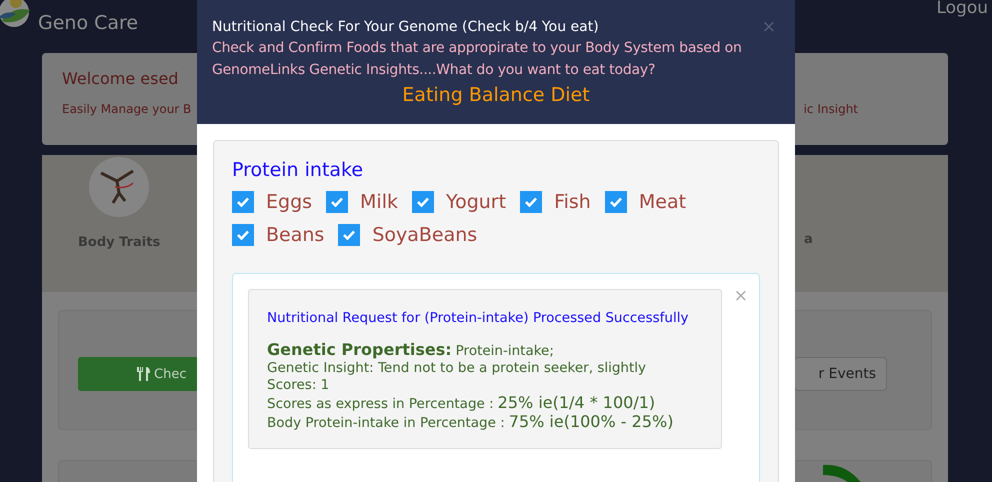  I want to click on welcome-title: Welcome esed, so click(120, 78).